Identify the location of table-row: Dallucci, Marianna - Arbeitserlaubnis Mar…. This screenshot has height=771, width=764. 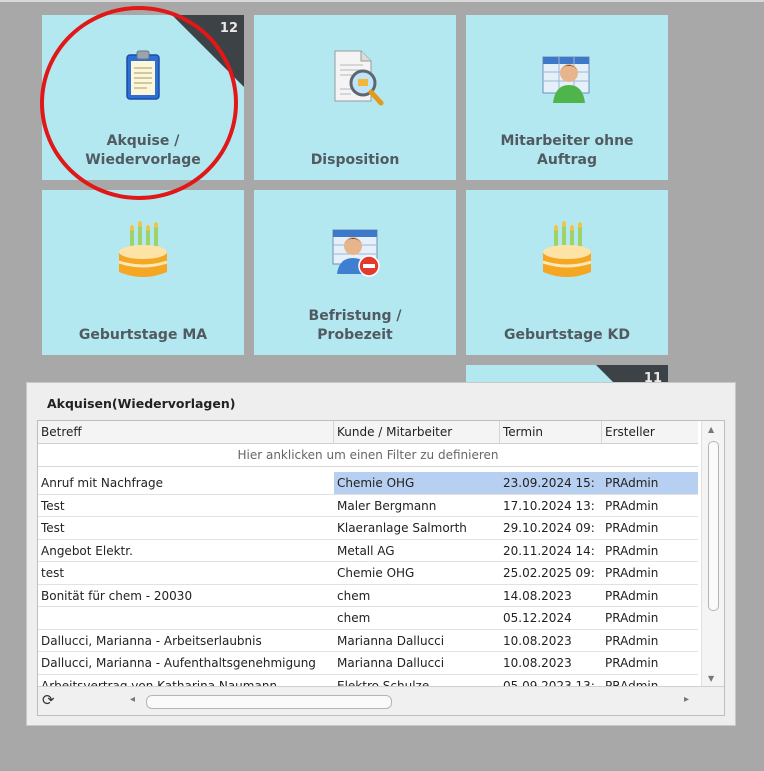
(368, 641).